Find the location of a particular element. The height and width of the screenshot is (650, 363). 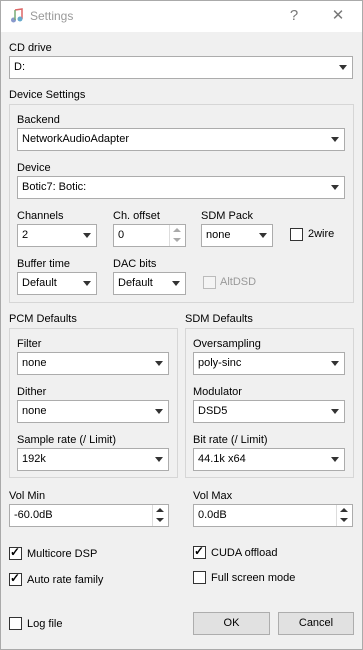

cancel-button: Cancel is located at coordinates (316, 623).